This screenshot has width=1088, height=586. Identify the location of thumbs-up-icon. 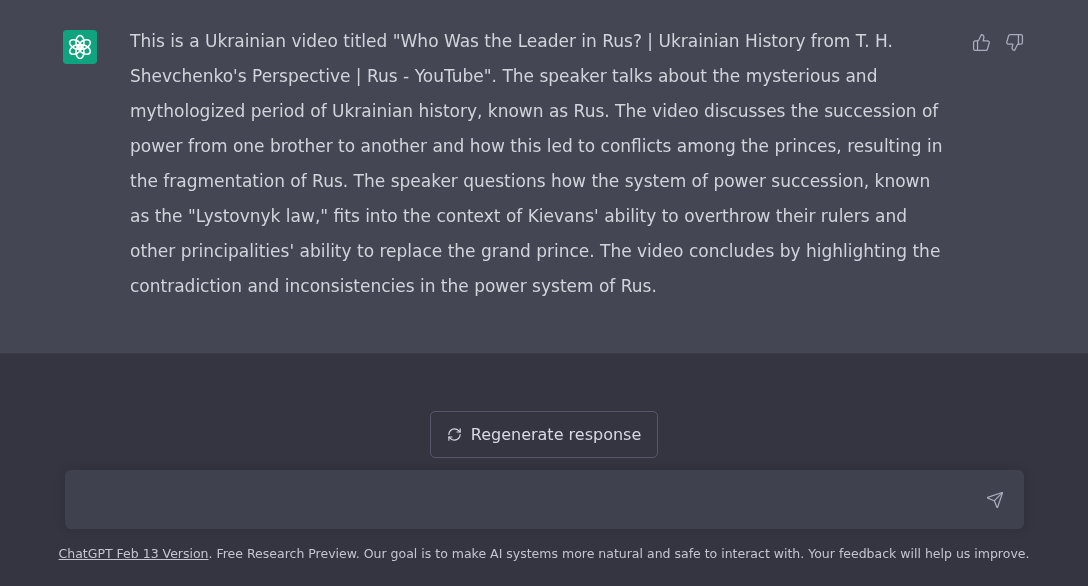
(981, 42).